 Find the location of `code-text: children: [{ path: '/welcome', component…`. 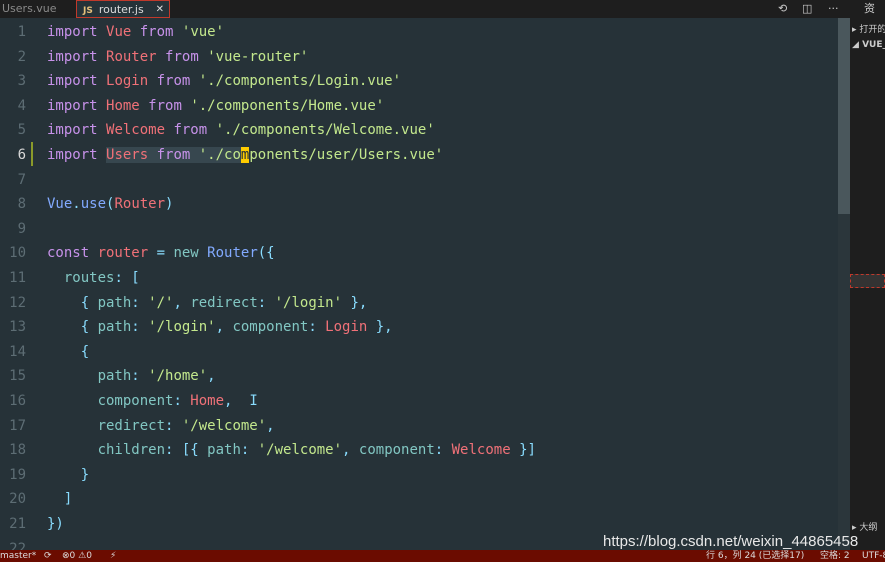

code-text: children: [{ path: '/welcome', component… is located at coordinates (291, 450).